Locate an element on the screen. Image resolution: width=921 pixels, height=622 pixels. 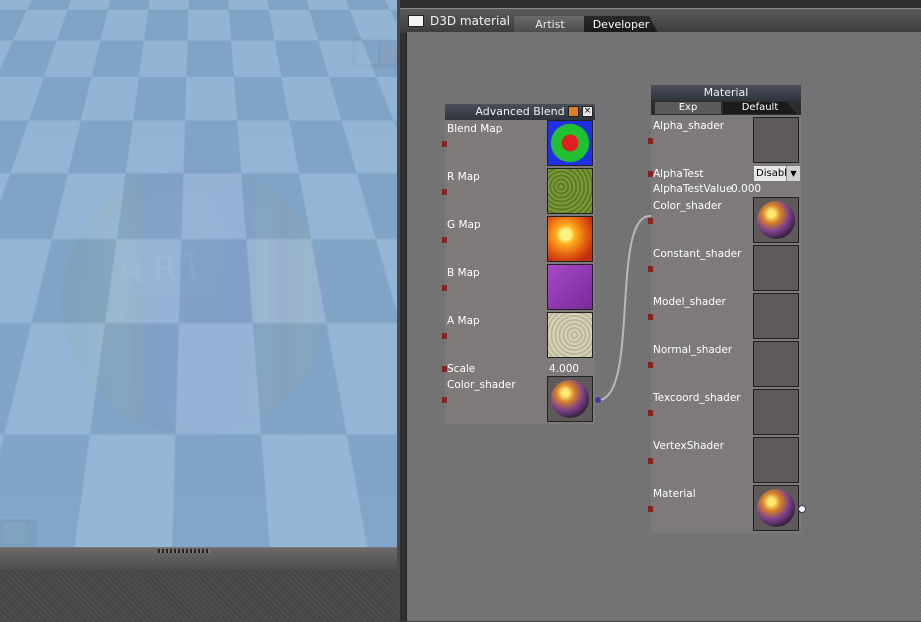
close-button: × is located at coordinates (587, 111).